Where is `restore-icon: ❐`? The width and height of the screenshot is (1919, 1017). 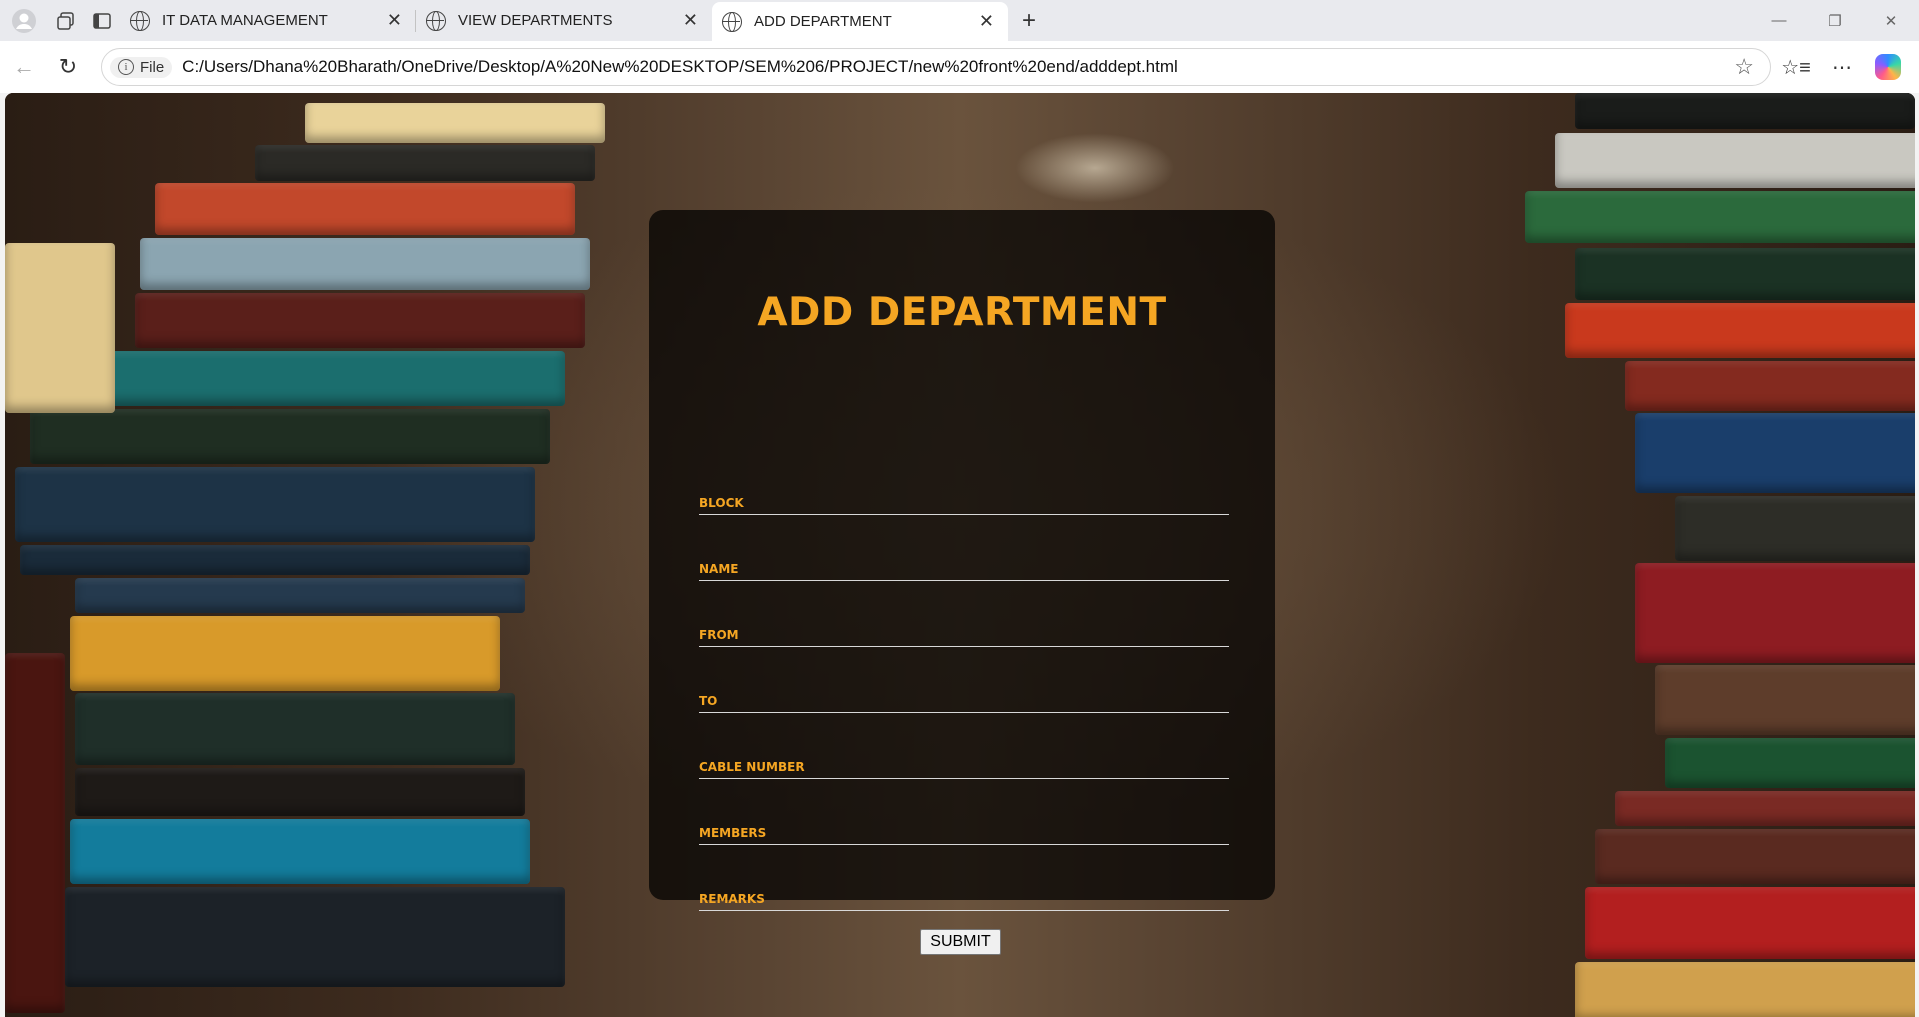
restore-icon: ❐ is located at coordinates (1835, 20).